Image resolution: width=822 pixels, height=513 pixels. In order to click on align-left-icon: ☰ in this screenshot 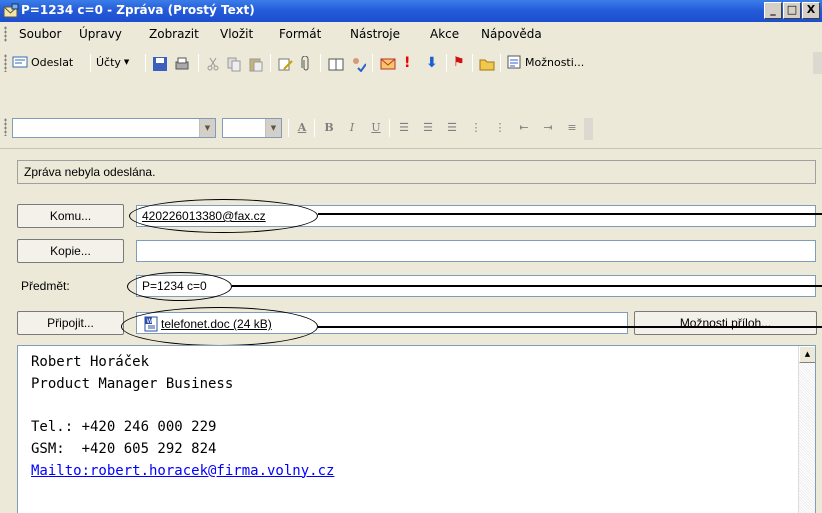, I will do `click(404, 128)`.